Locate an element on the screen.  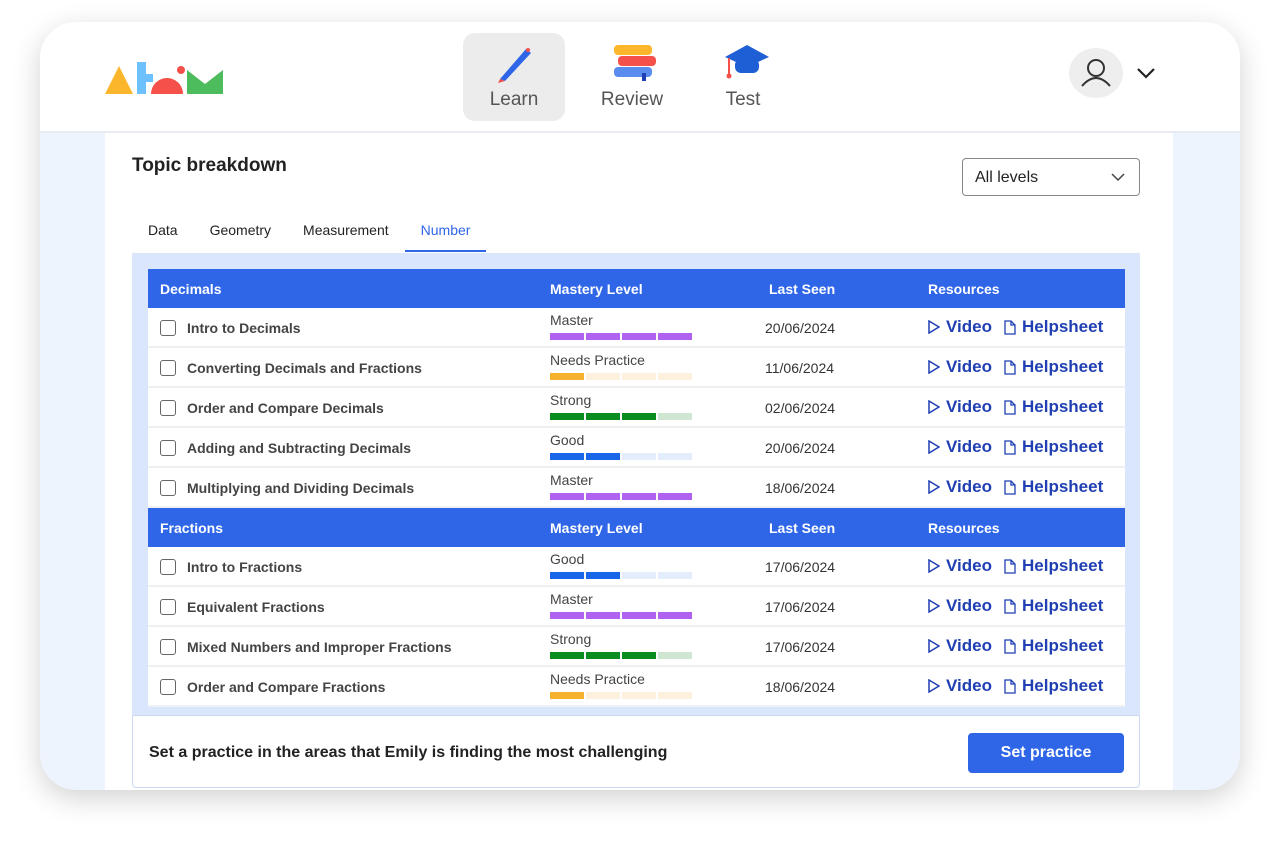
topic-name: Mixed Numbers and Improper Fractions is located at coordinates (319, 647).